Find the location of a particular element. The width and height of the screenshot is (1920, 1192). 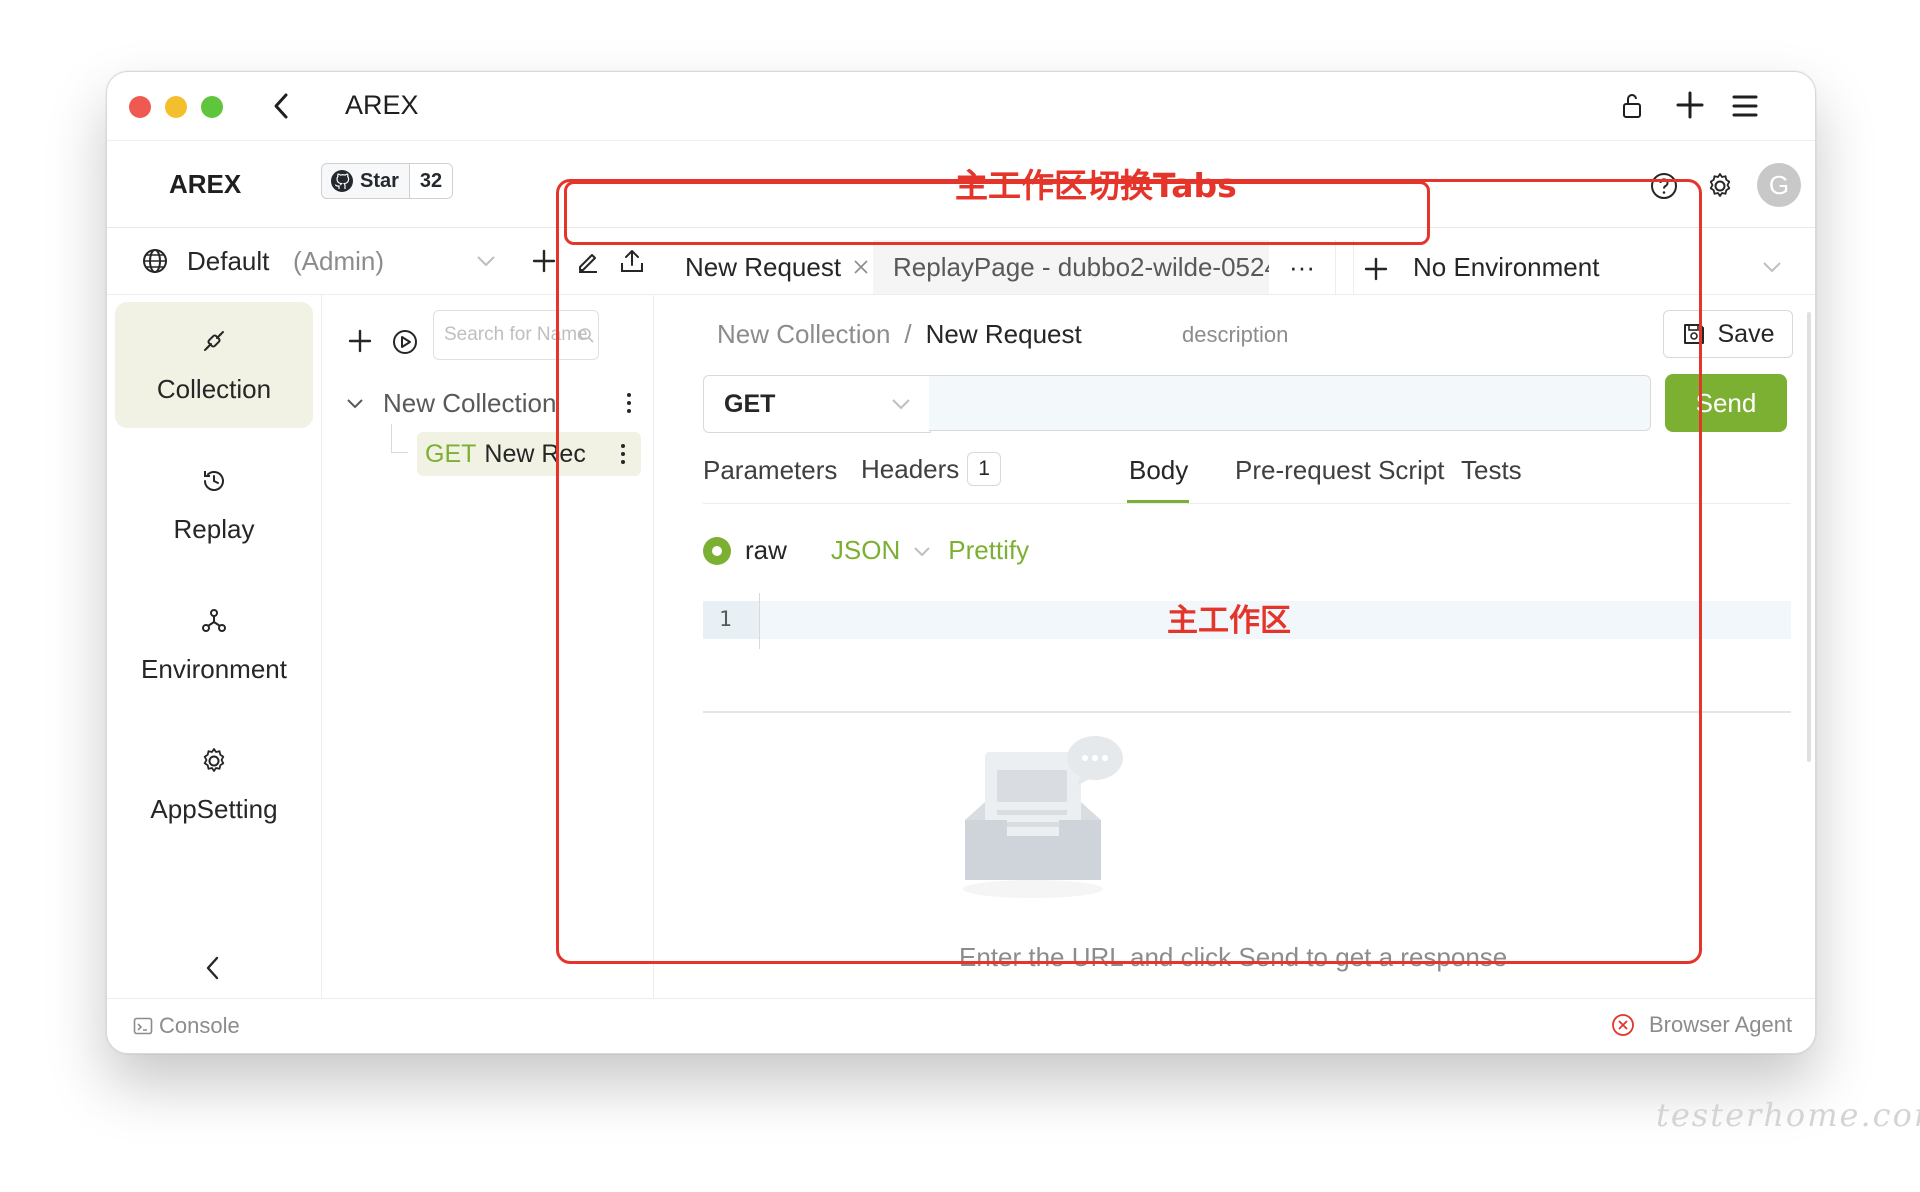

minimize-window-button is located at coordinates (176, 107).